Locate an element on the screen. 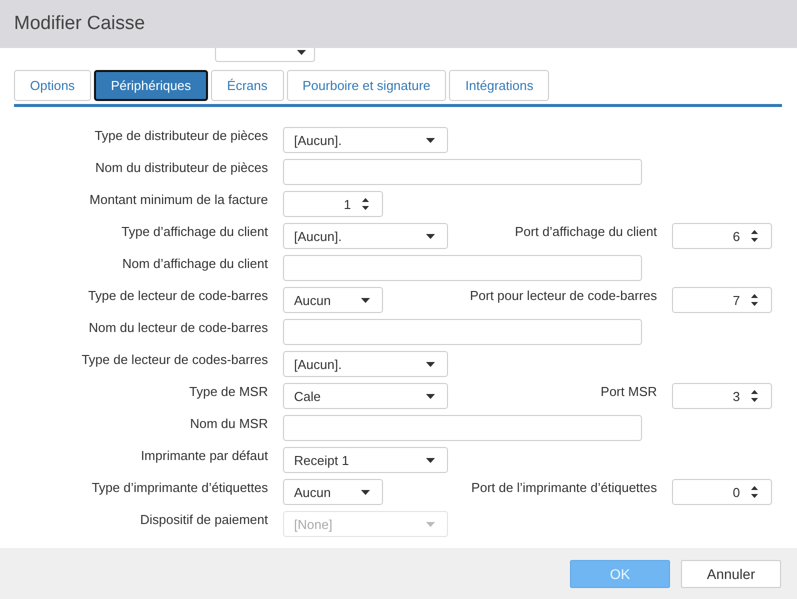 This screenshot has height=599, width=797. field-label: Type de distributeur de pièces is located at coordinates (181, 136).